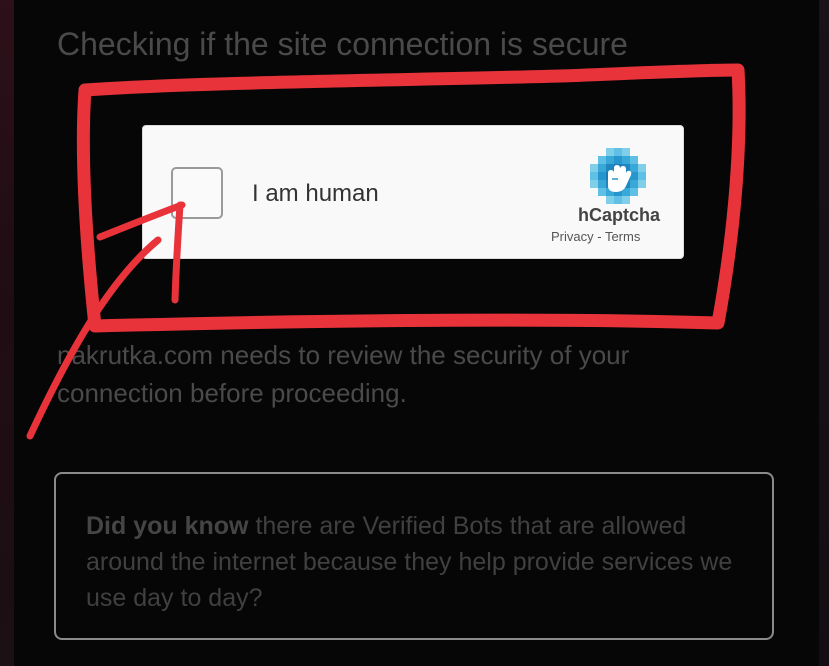  I want to click on left-edge-glow, so click(7, 333).